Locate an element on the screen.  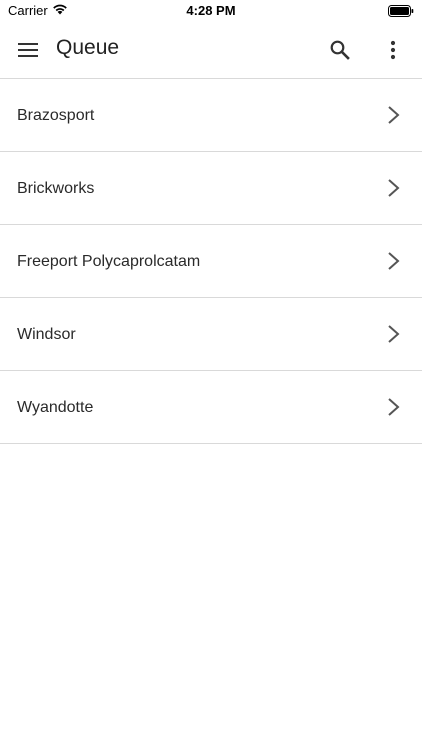
list-item: Freeport Polycaprolcatam is located at coordinates (211, 261).